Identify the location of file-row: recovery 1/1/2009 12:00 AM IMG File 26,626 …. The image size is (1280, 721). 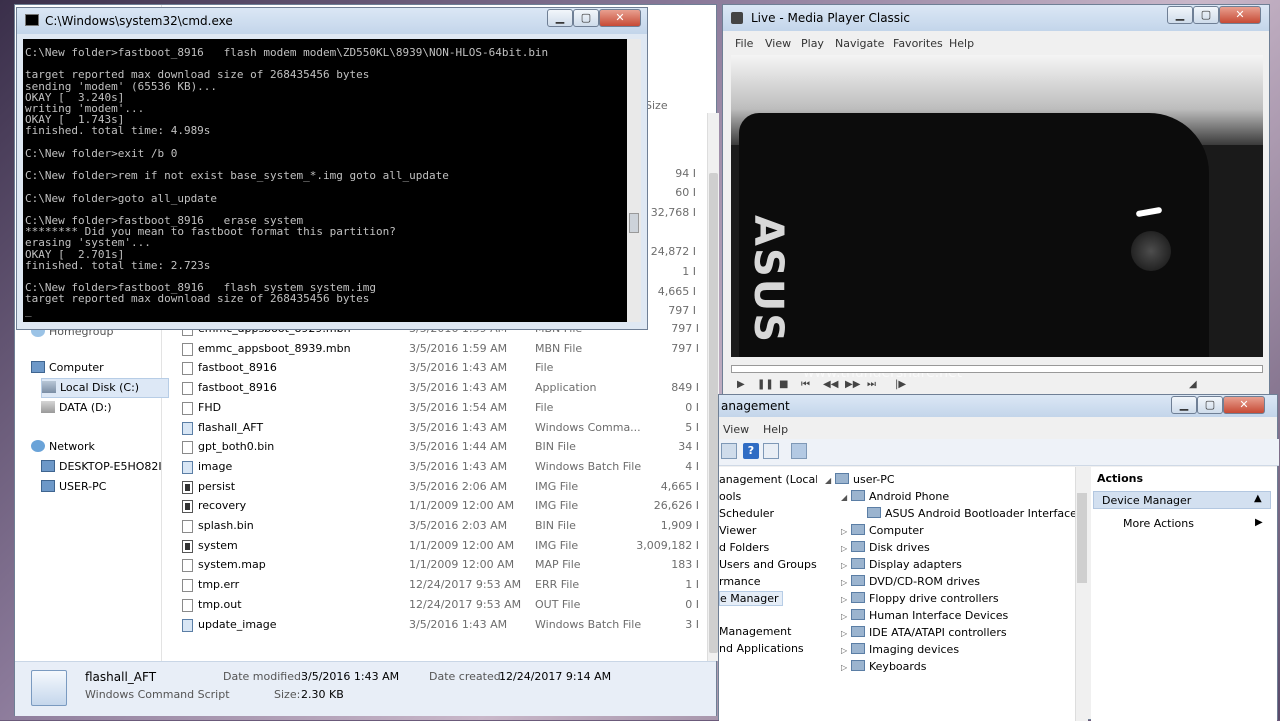
(442, 506).